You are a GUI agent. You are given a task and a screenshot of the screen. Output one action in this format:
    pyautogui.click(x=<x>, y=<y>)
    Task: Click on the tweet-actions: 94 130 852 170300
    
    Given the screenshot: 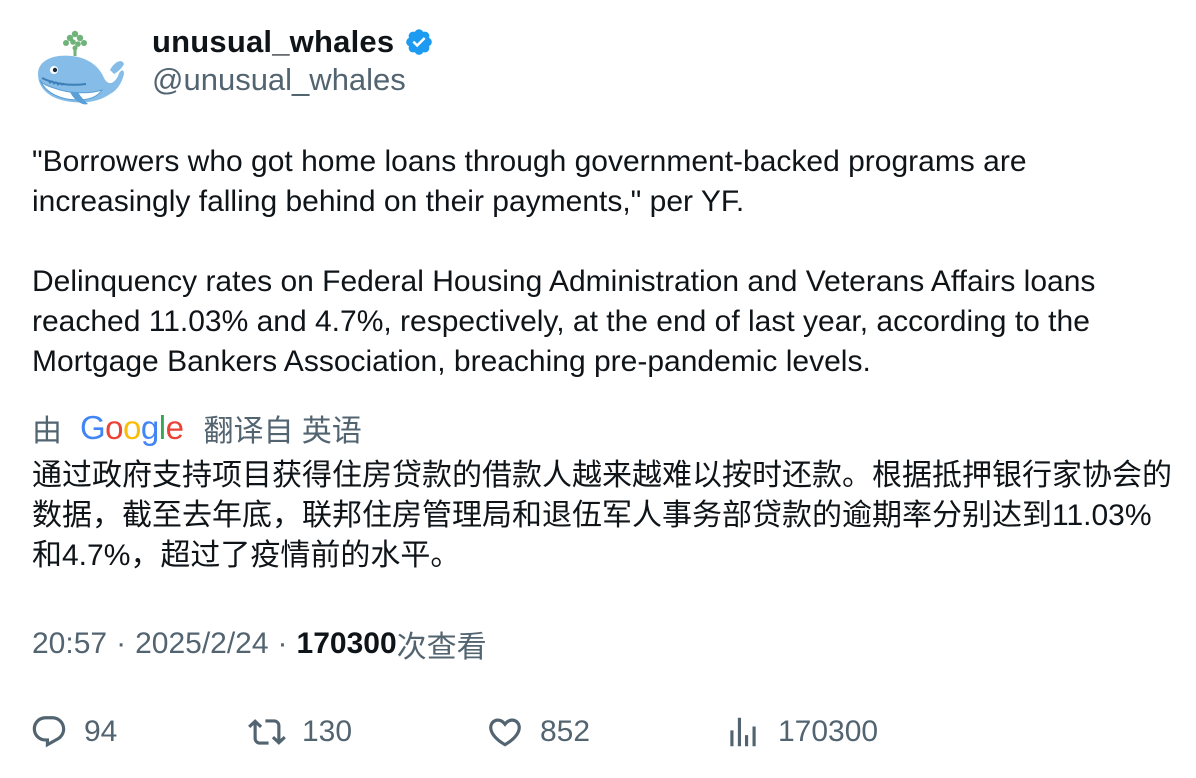 What is the action you would take?
    pyautogui.click(x=600, y=732)
    